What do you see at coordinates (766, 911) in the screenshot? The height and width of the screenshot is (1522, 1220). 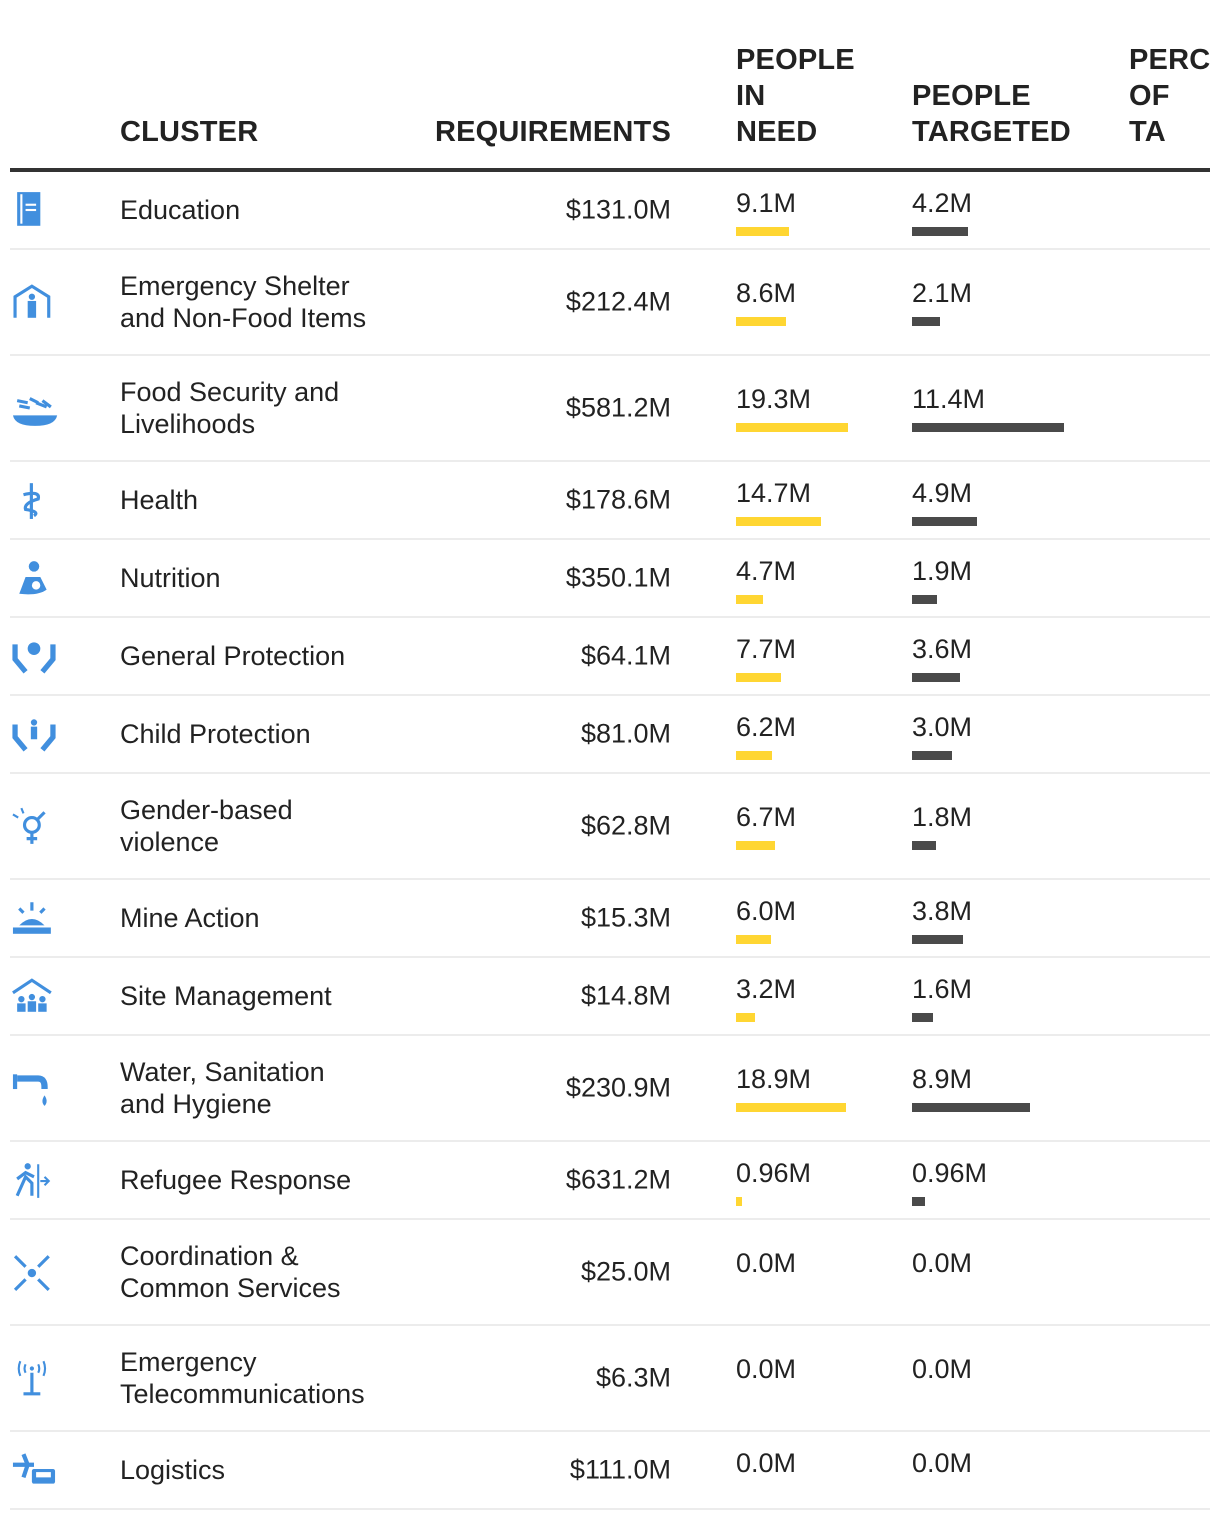 I see `people-in-need-value: 6.0M` at bounding box center [766, 911].